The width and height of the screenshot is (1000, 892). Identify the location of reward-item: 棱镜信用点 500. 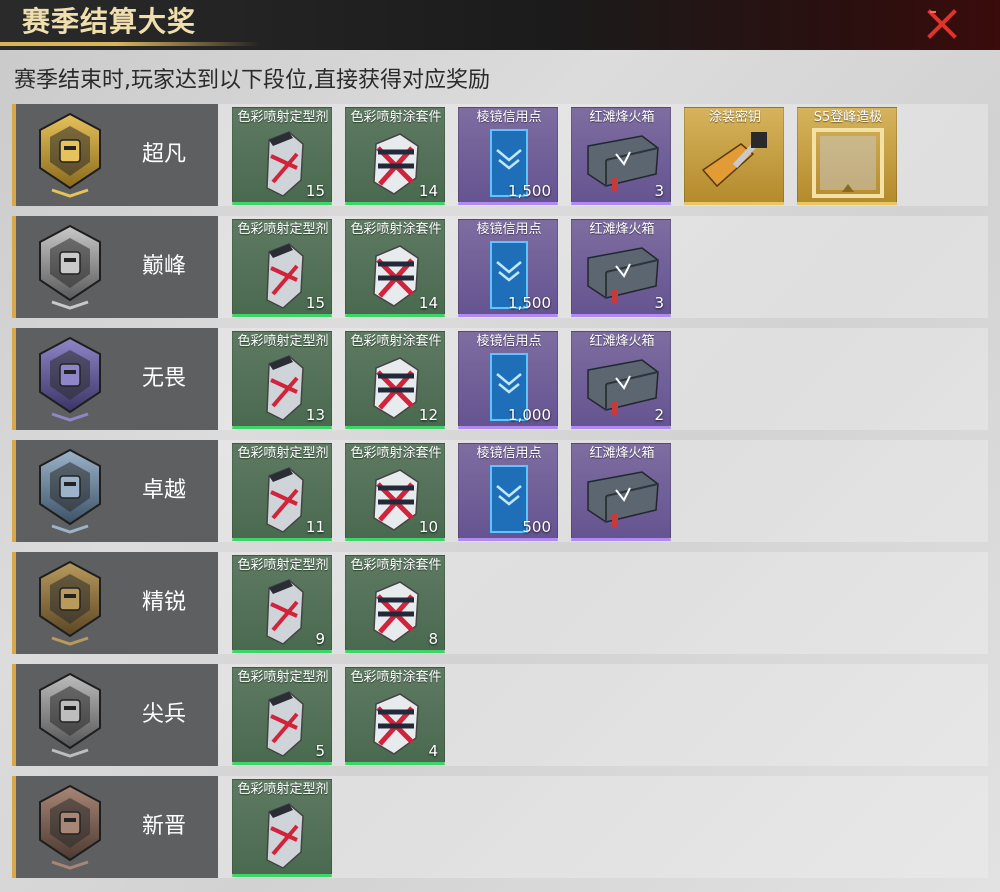
(508, 492).